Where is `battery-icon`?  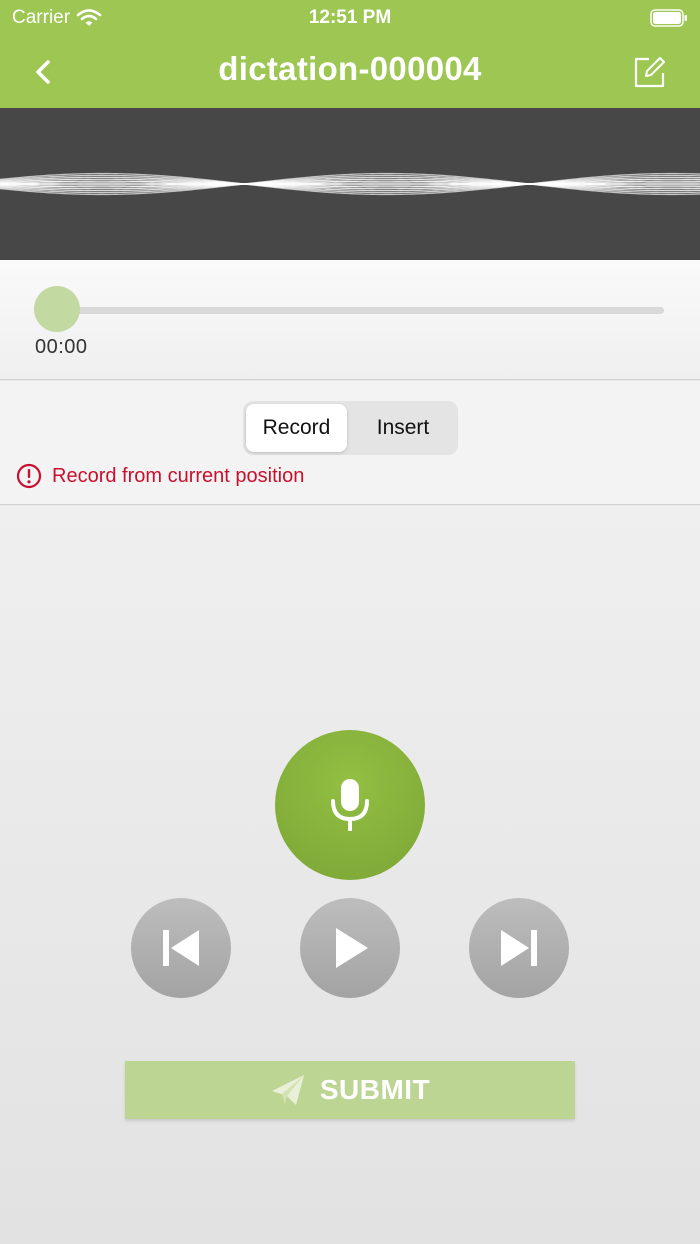
battery-icon is located at coordinates (668, 18).